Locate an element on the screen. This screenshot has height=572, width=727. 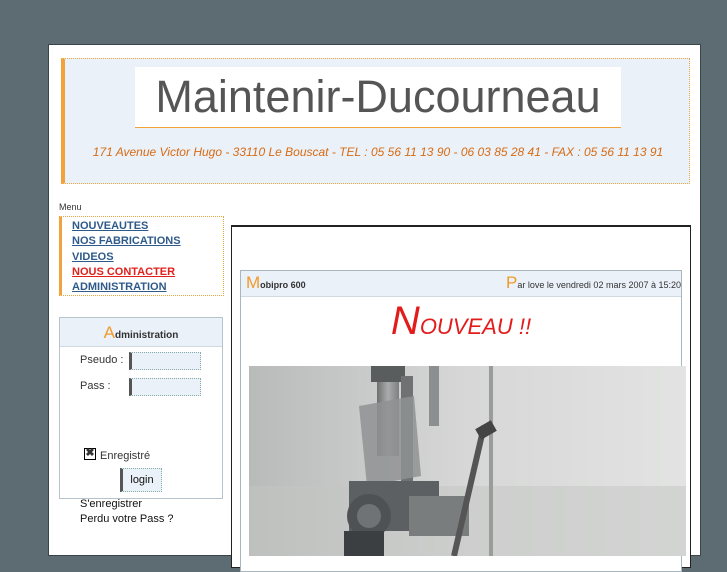
article-title-rest: obipro 600 is located at coordinates (283, 285).